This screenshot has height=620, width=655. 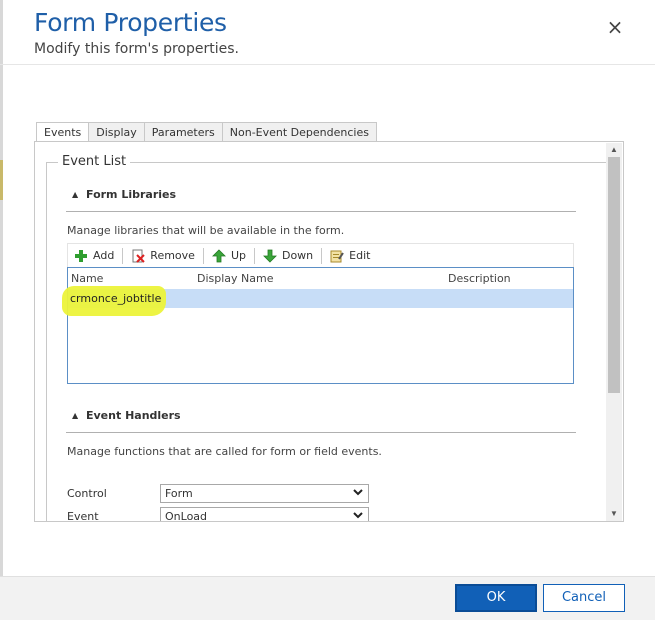 What do you see at coordinates (87, 278) in the screenshot?
I see `column-header-name: Name` at bounding box center [87, 278].